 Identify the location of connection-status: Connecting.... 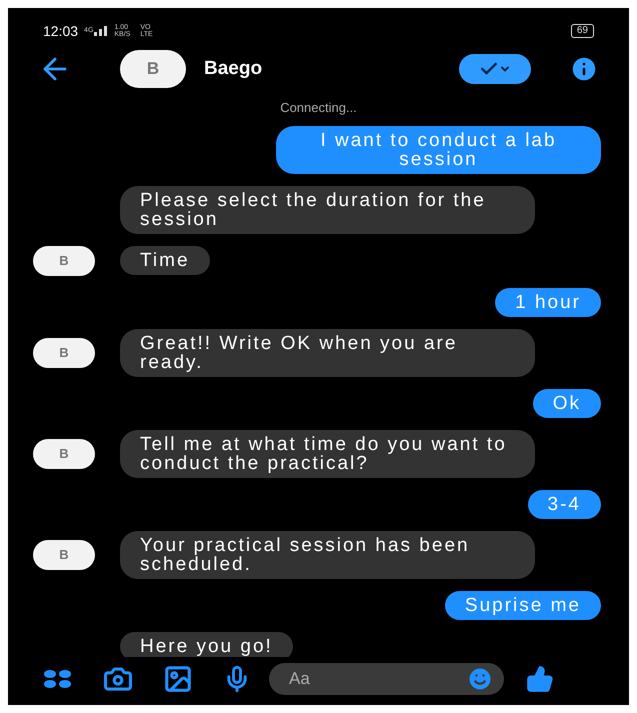
(318, 108).